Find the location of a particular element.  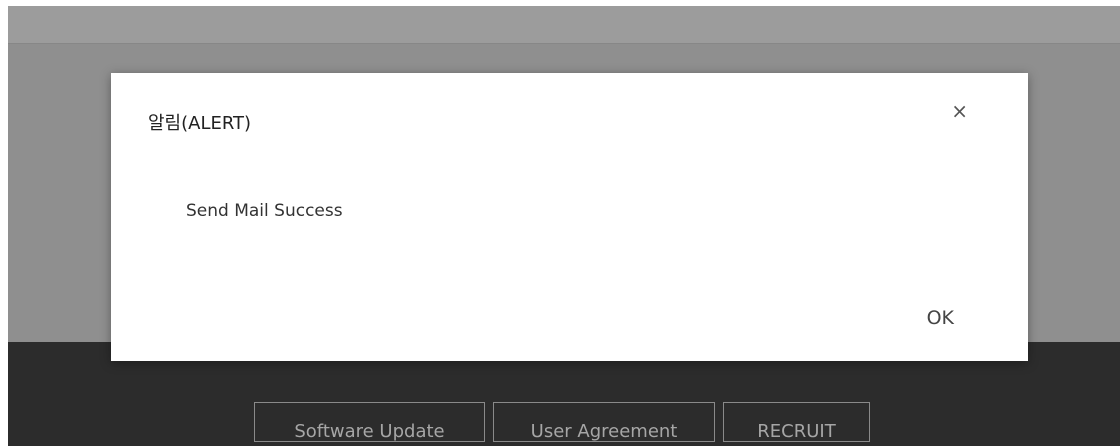

footer-link-recruit: RECRUIT is located at coordinates (796, 422).